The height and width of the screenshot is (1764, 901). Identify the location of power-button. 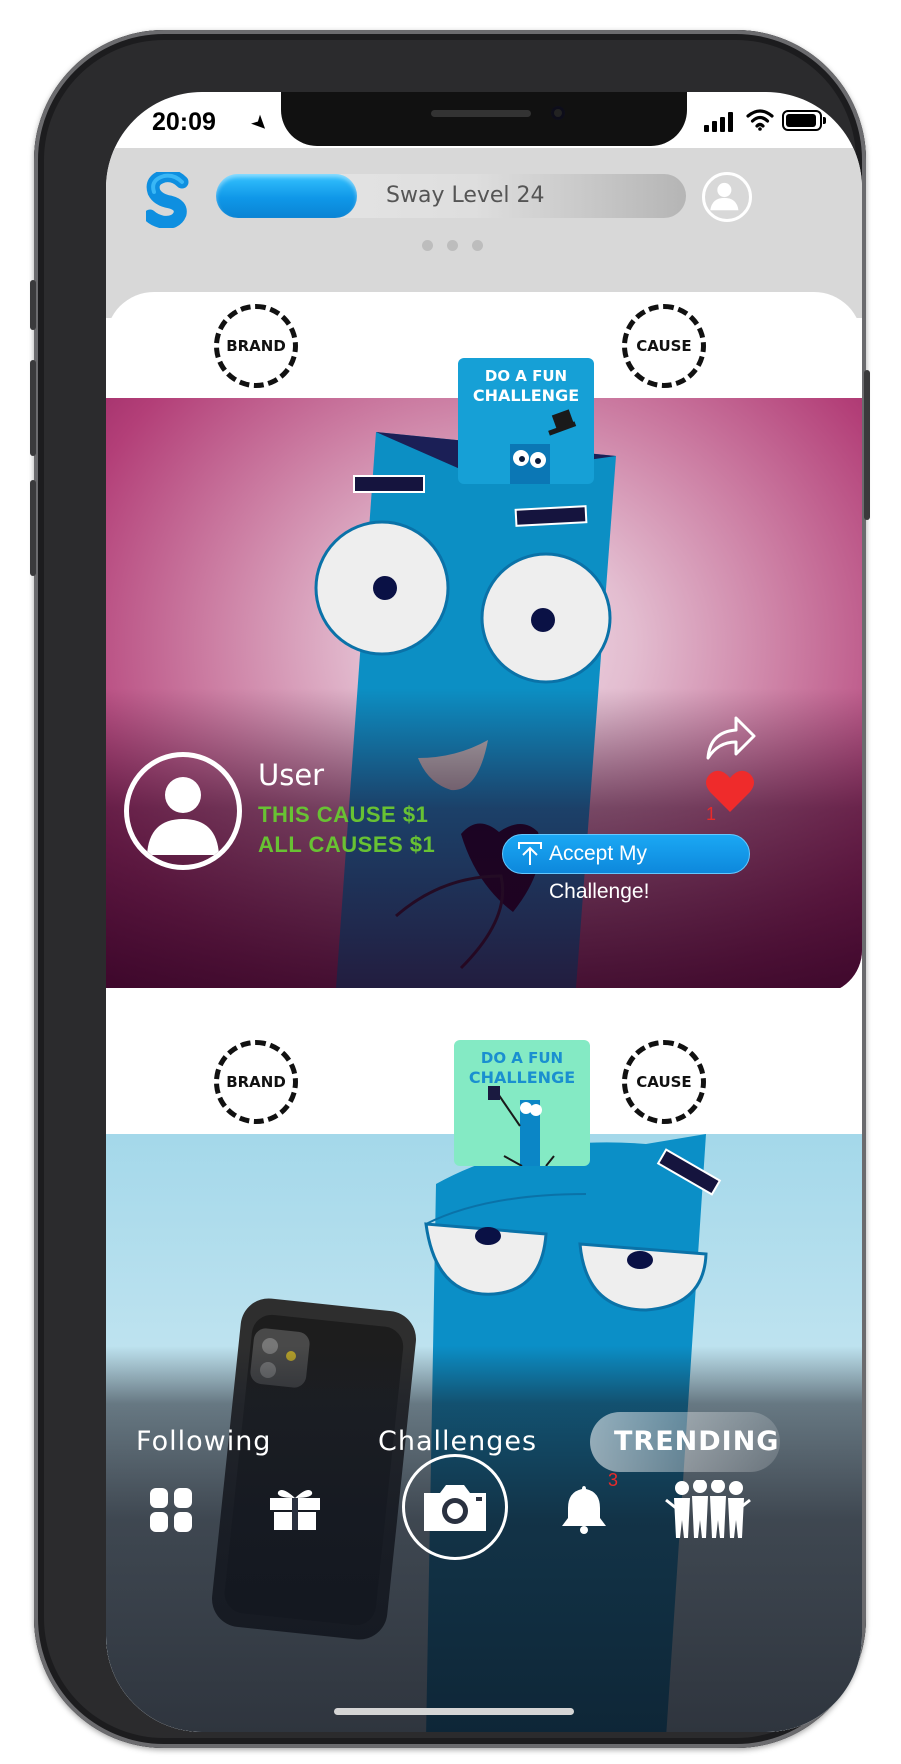
(867, 445).